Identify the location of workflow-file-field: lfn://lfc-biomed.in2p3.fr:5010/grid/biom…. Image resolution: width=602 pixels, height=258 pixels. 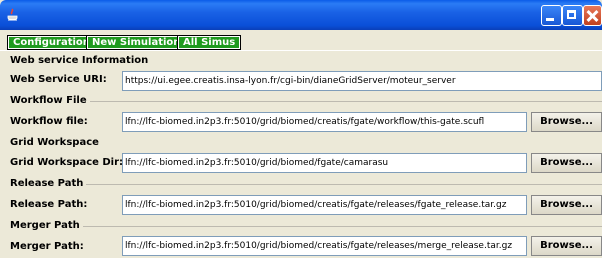
(324, 122).